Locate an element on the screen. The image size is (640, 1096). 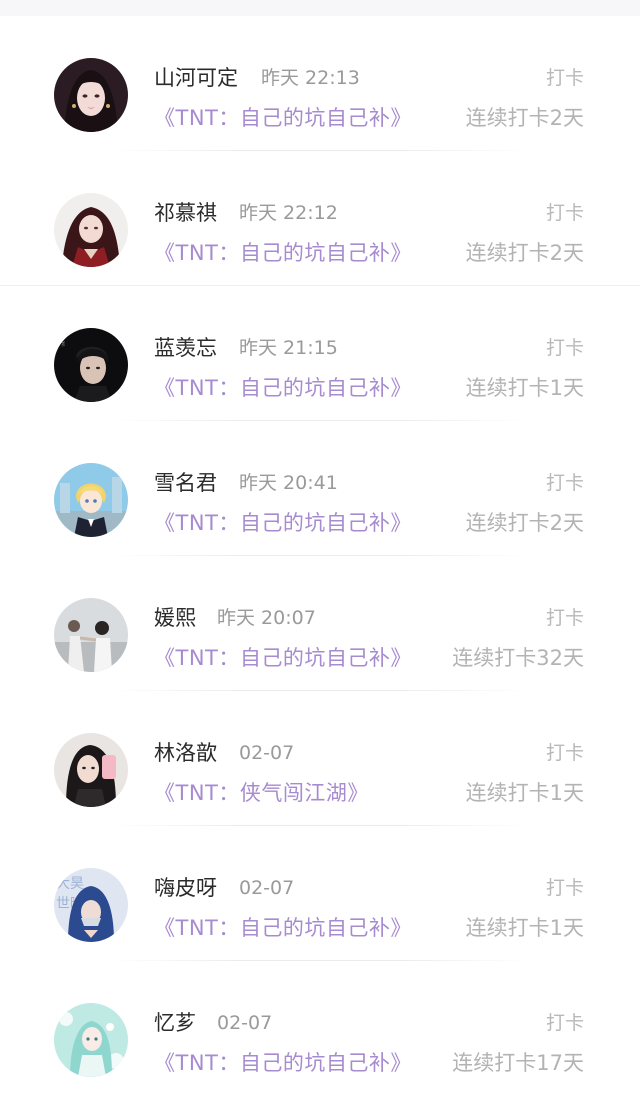
hooded-figure-avatar: 大昊 世曦 is located at coordinates (91, 905).